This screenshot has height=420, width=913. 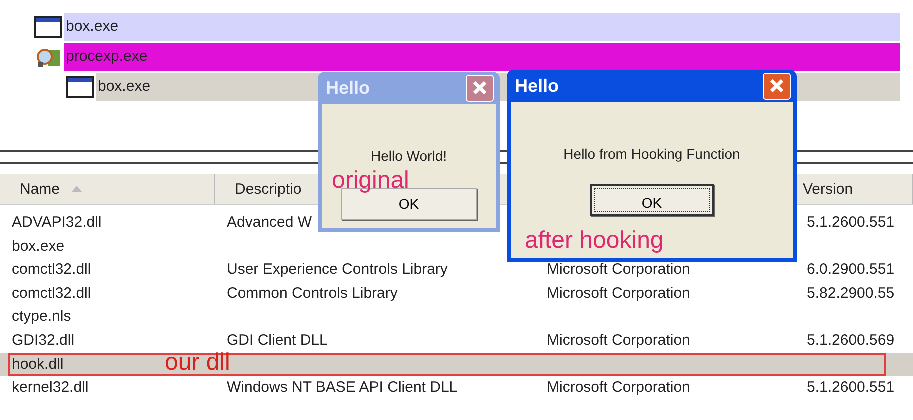 What do you see at coordinates (43, 340) in the screenshot?
I see `table-cell: GDI32.dll` at bounding box center [43, 340].